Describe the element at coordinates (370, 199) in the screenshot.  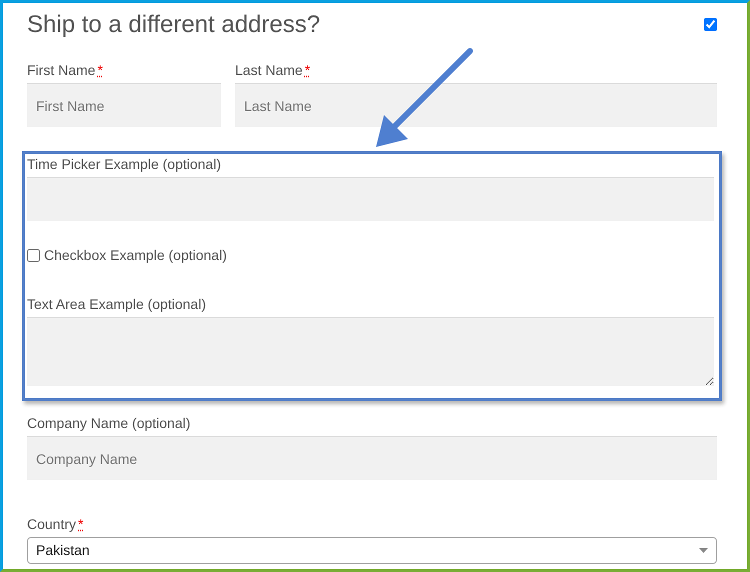
I see `text-field` at that location.